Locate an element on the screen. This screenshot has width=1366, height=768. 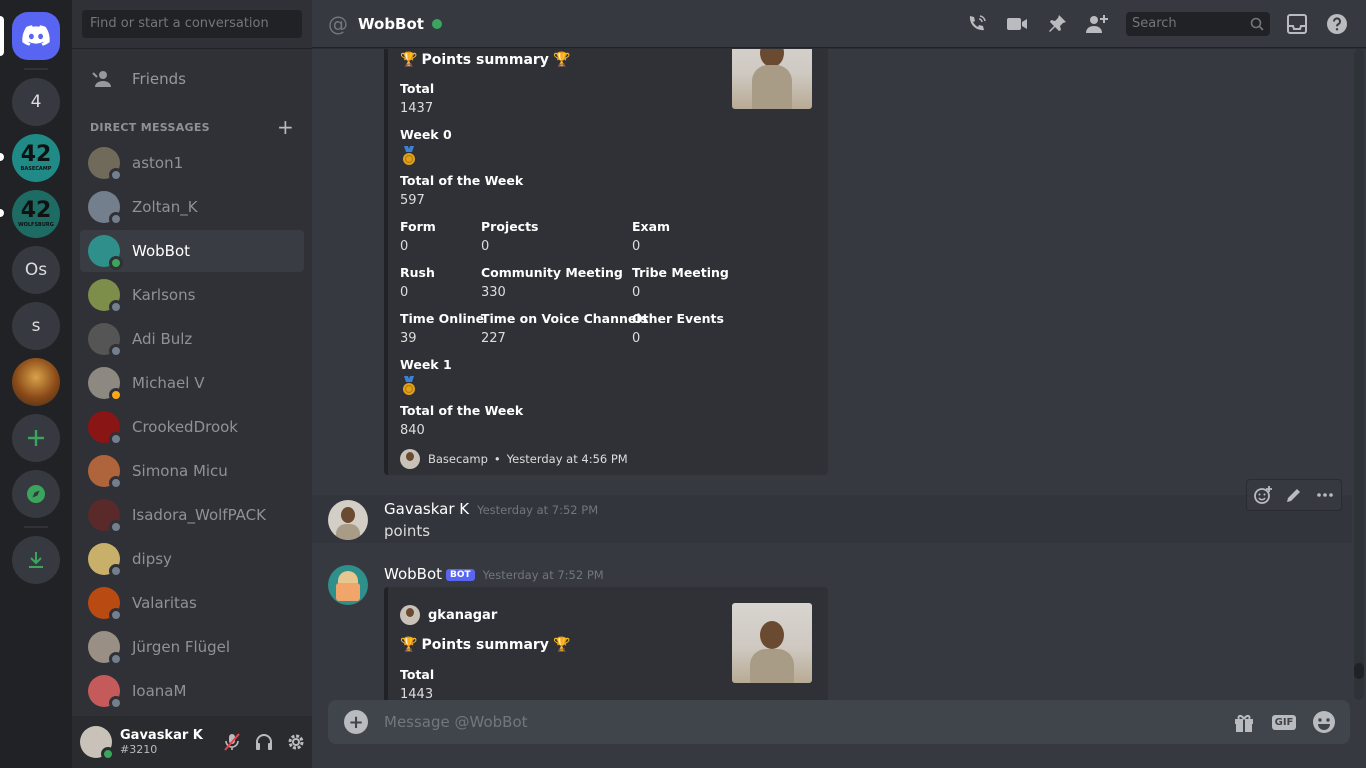
friends-nav-item: Friends is located at coordinates (192, 79).